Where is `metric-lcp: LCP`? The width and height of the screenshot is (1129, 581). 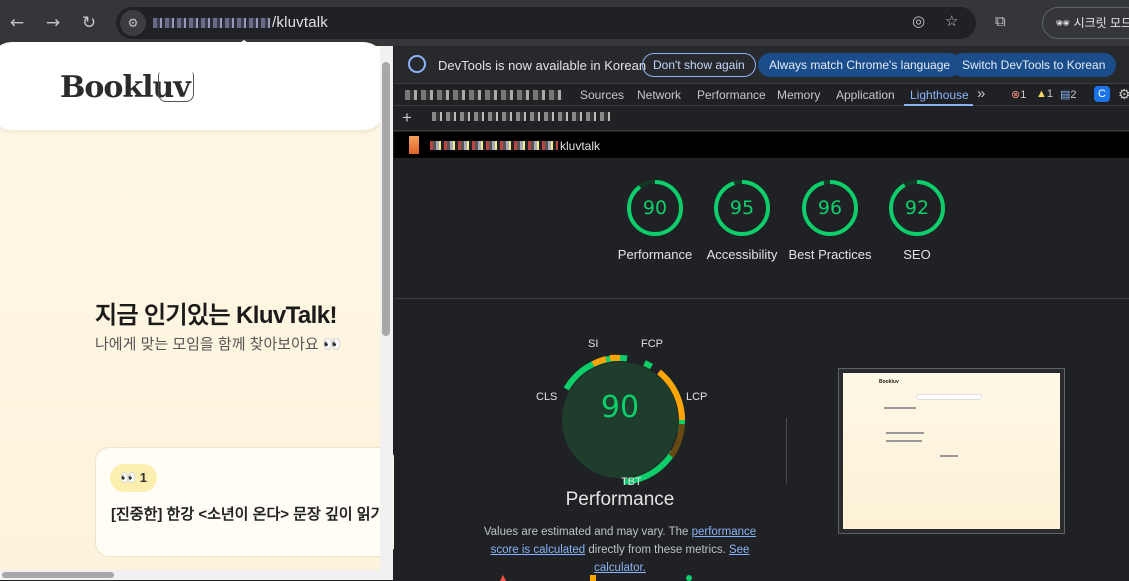 metric-lcp: LCP is located at coordinates (696, 397).